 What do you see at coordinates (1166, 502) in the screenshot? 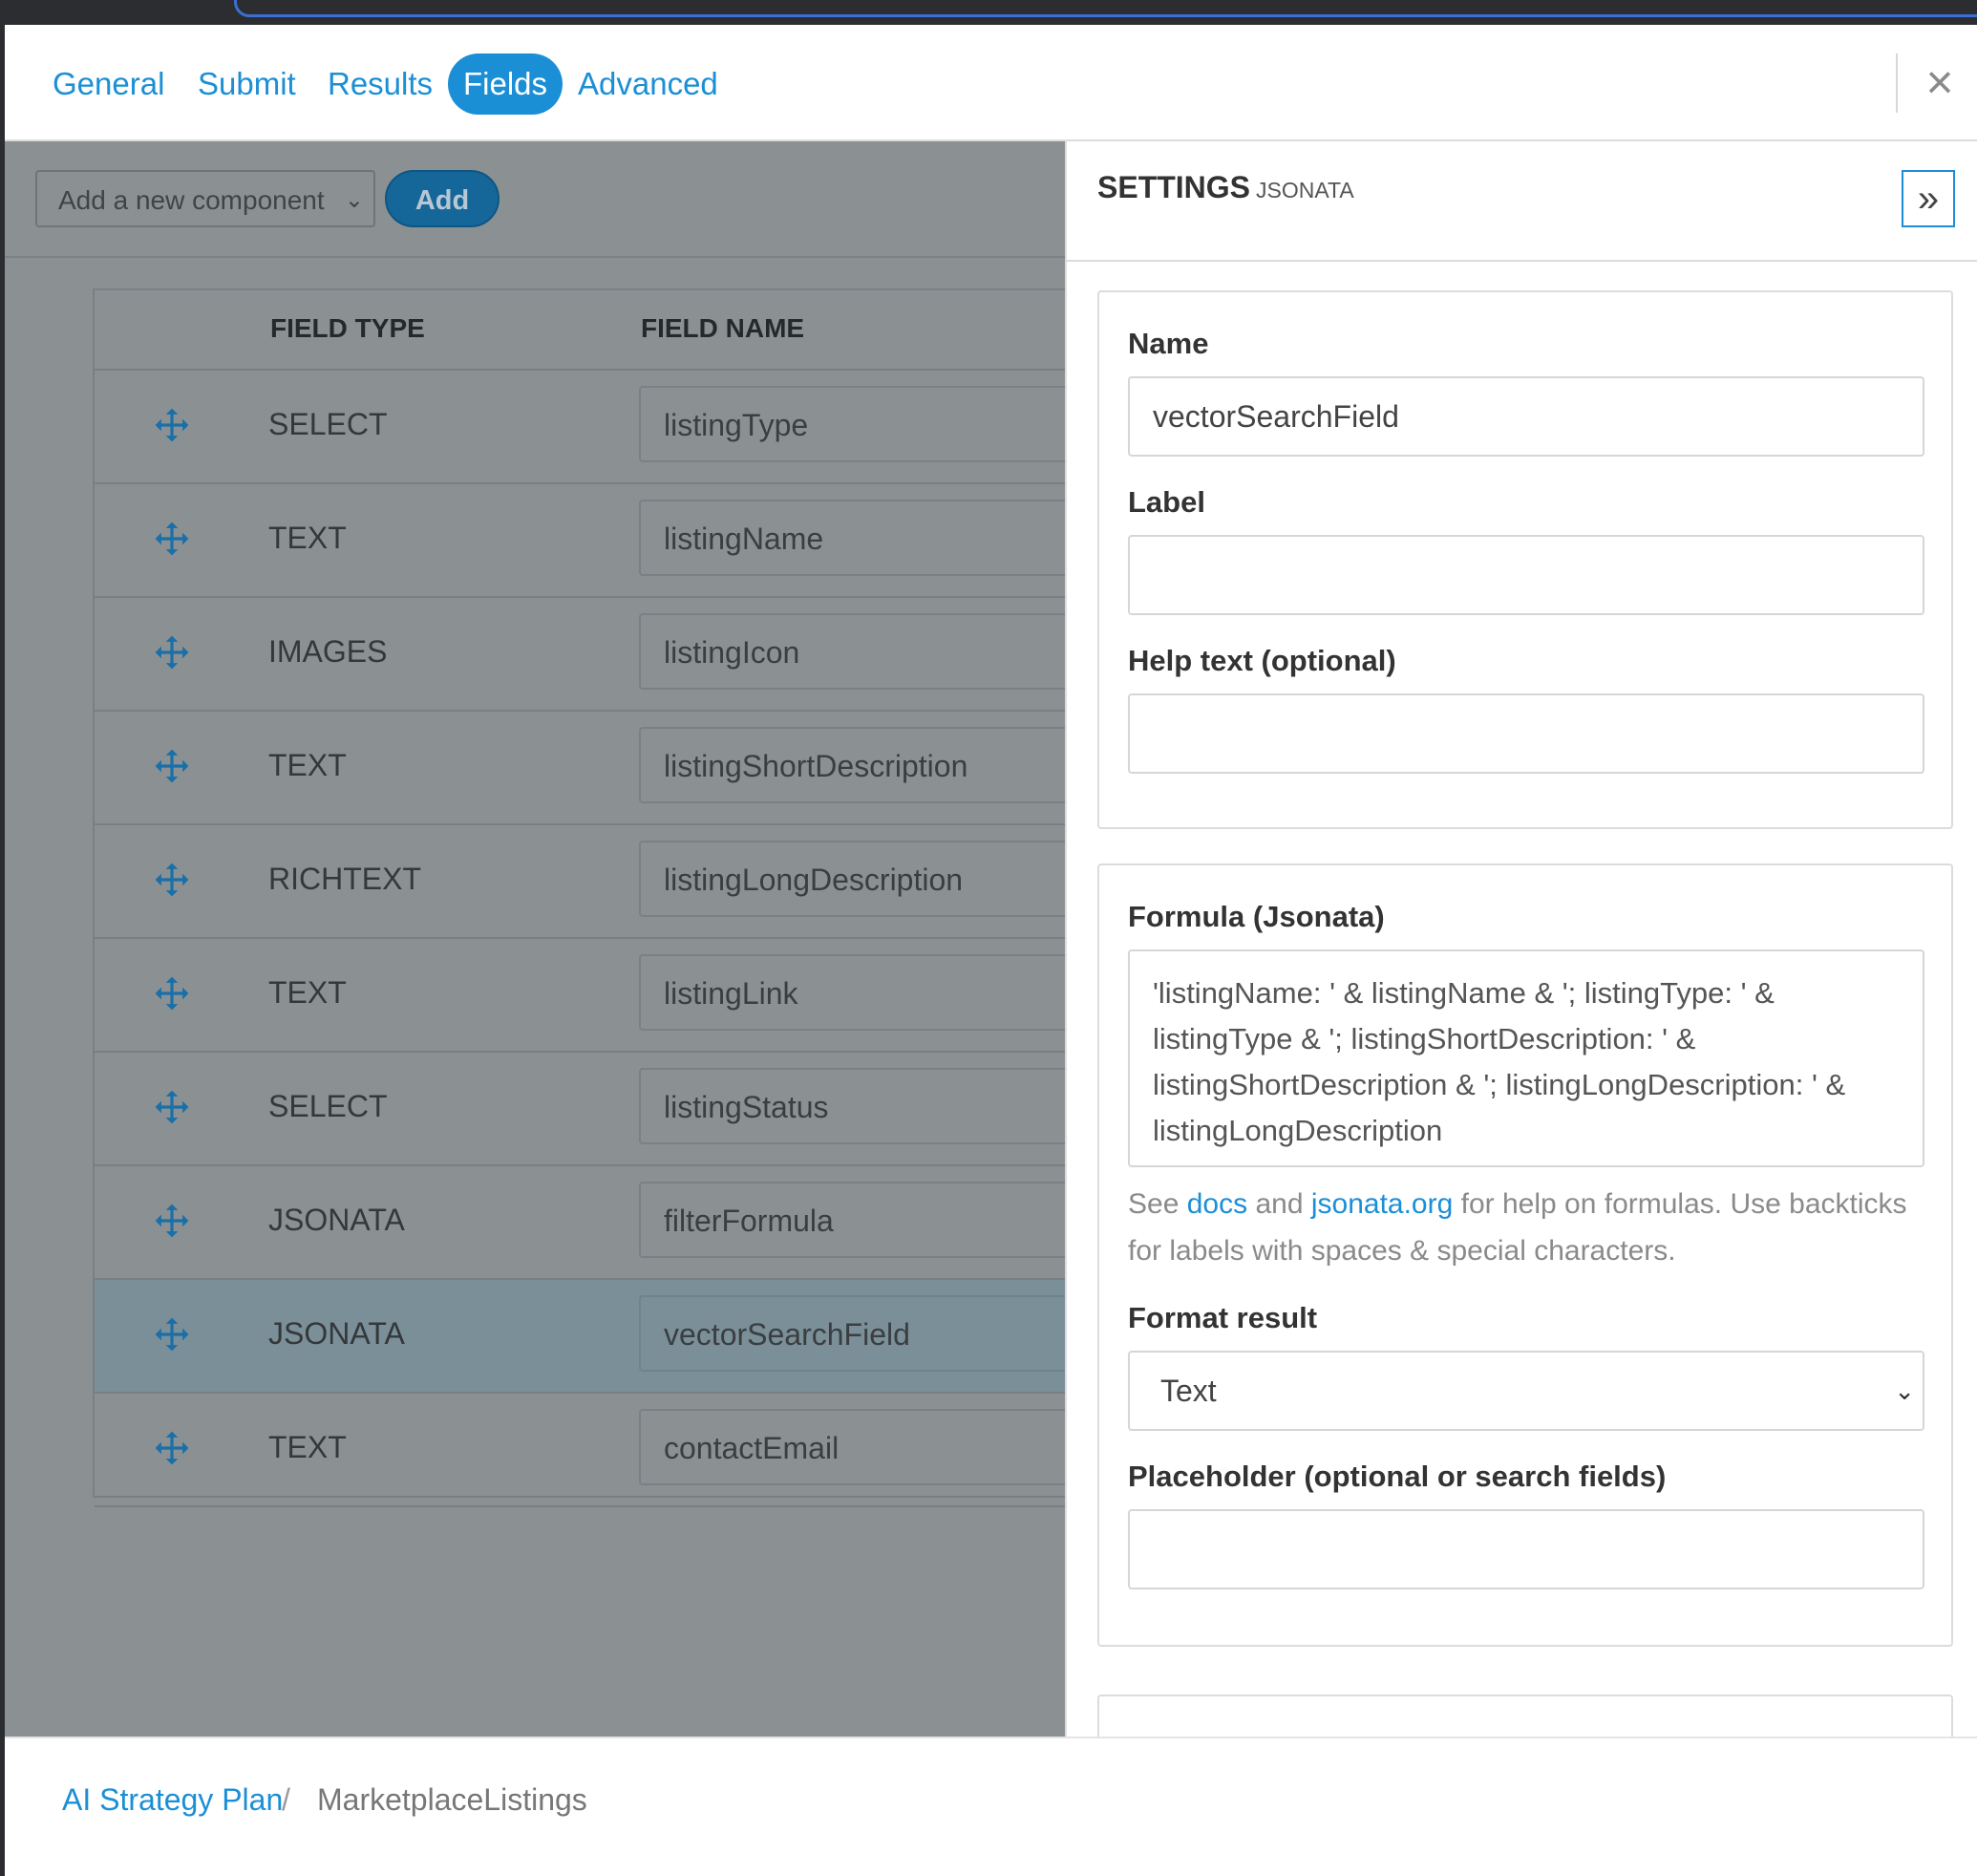
I see `label-label: Label` at bounding box center [1166, 502].